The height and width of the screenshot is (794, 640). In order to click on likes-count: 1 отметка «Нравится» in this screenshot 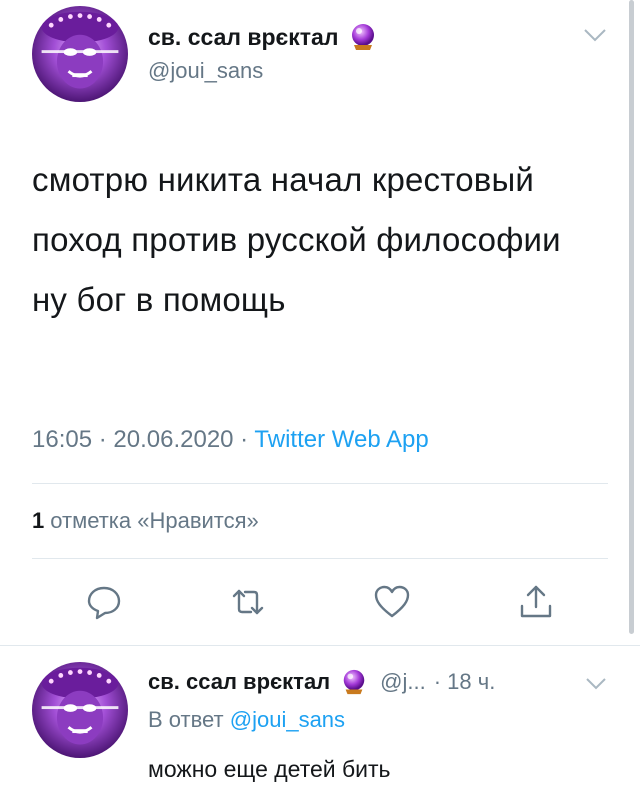, I will do `click(145, 521)`.